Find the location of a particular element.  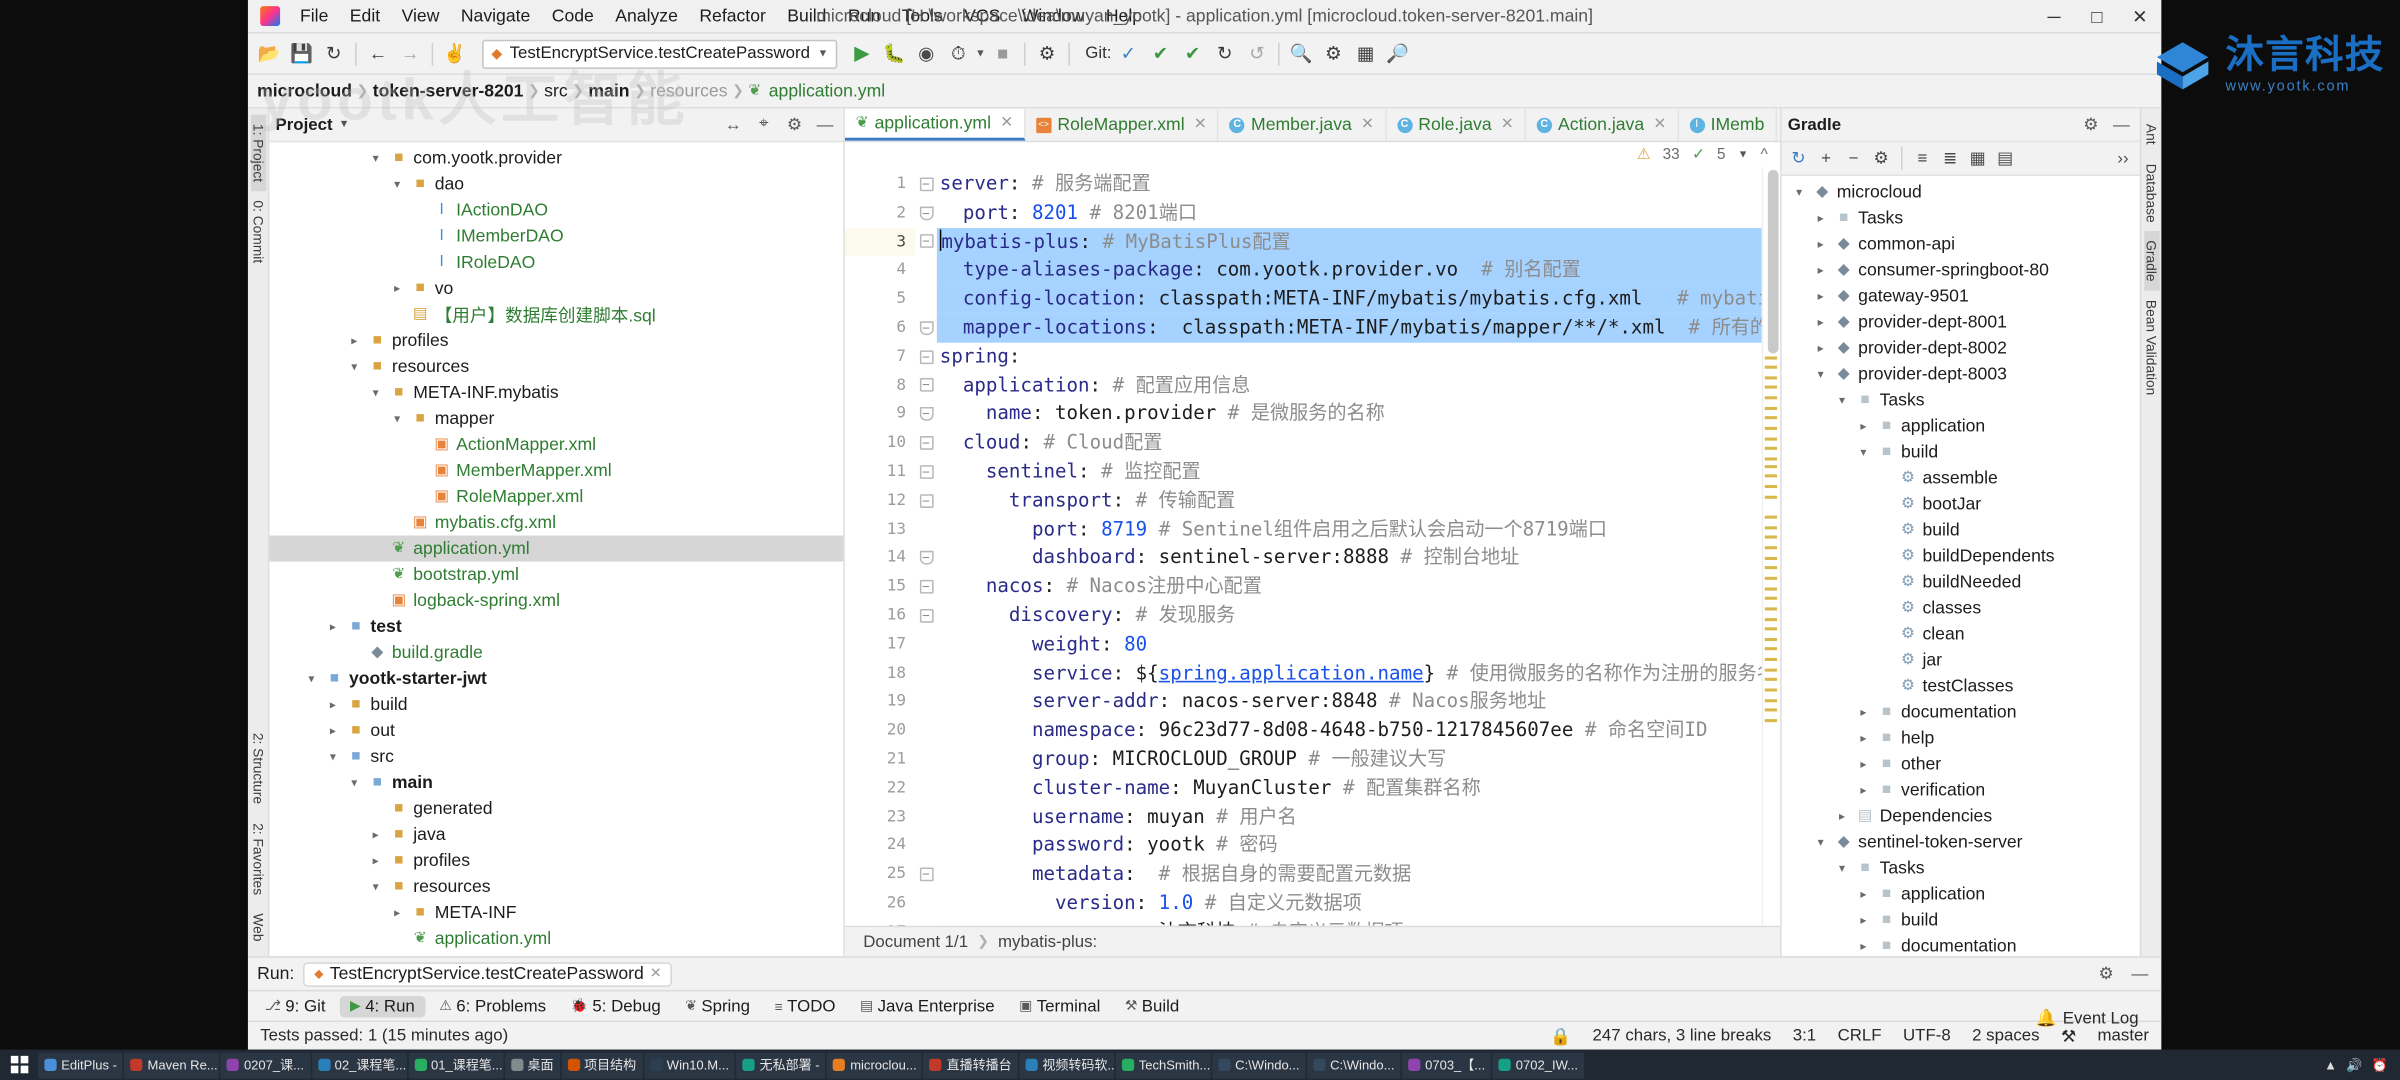

gradle-tree-row: ⚙ assemble is located at coordinates (1961, 478).